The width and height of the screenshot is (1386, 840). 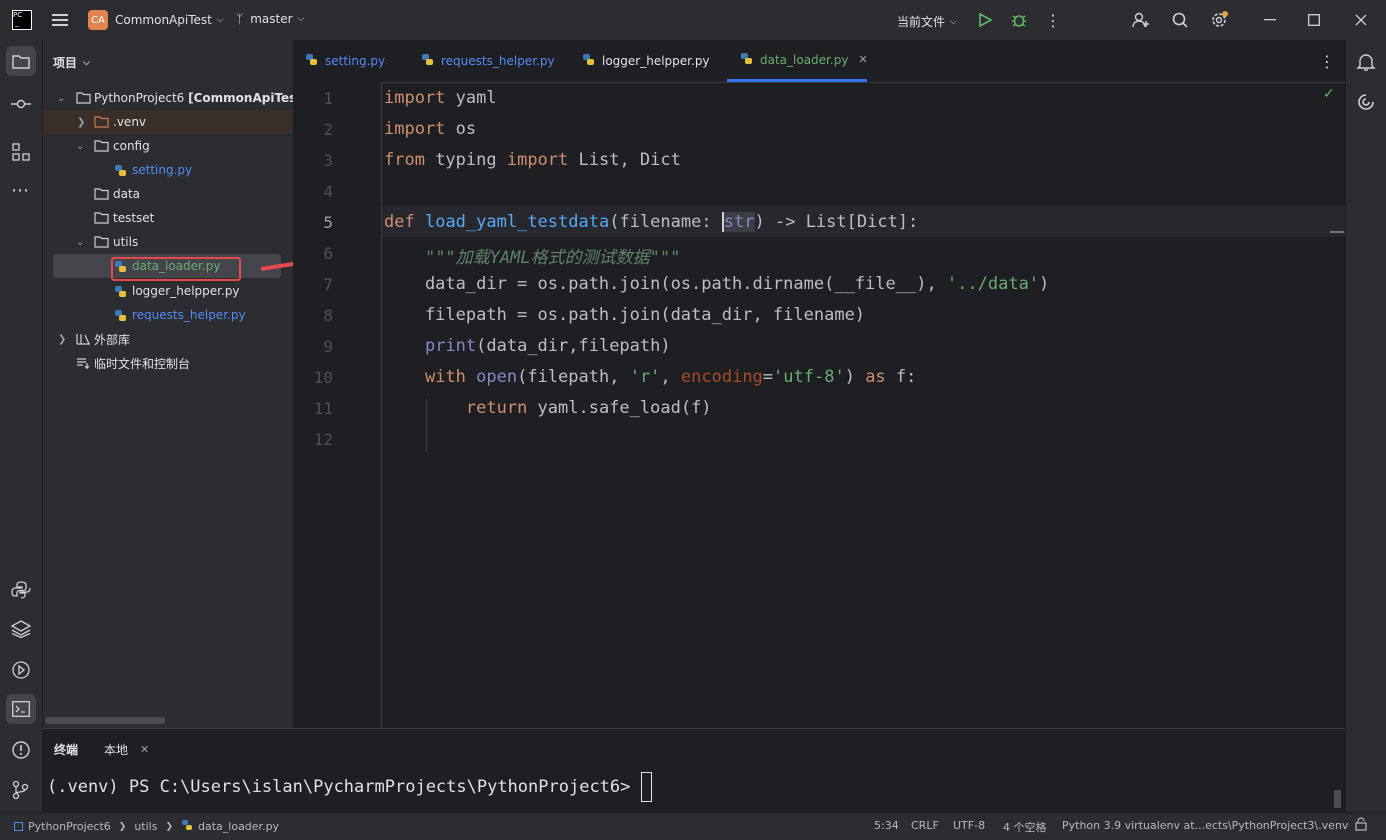 What do you see at coordinates (921, 22) in the screenshot?
I see `run-config-label: 当前文件` at bounding box center [921, 22].